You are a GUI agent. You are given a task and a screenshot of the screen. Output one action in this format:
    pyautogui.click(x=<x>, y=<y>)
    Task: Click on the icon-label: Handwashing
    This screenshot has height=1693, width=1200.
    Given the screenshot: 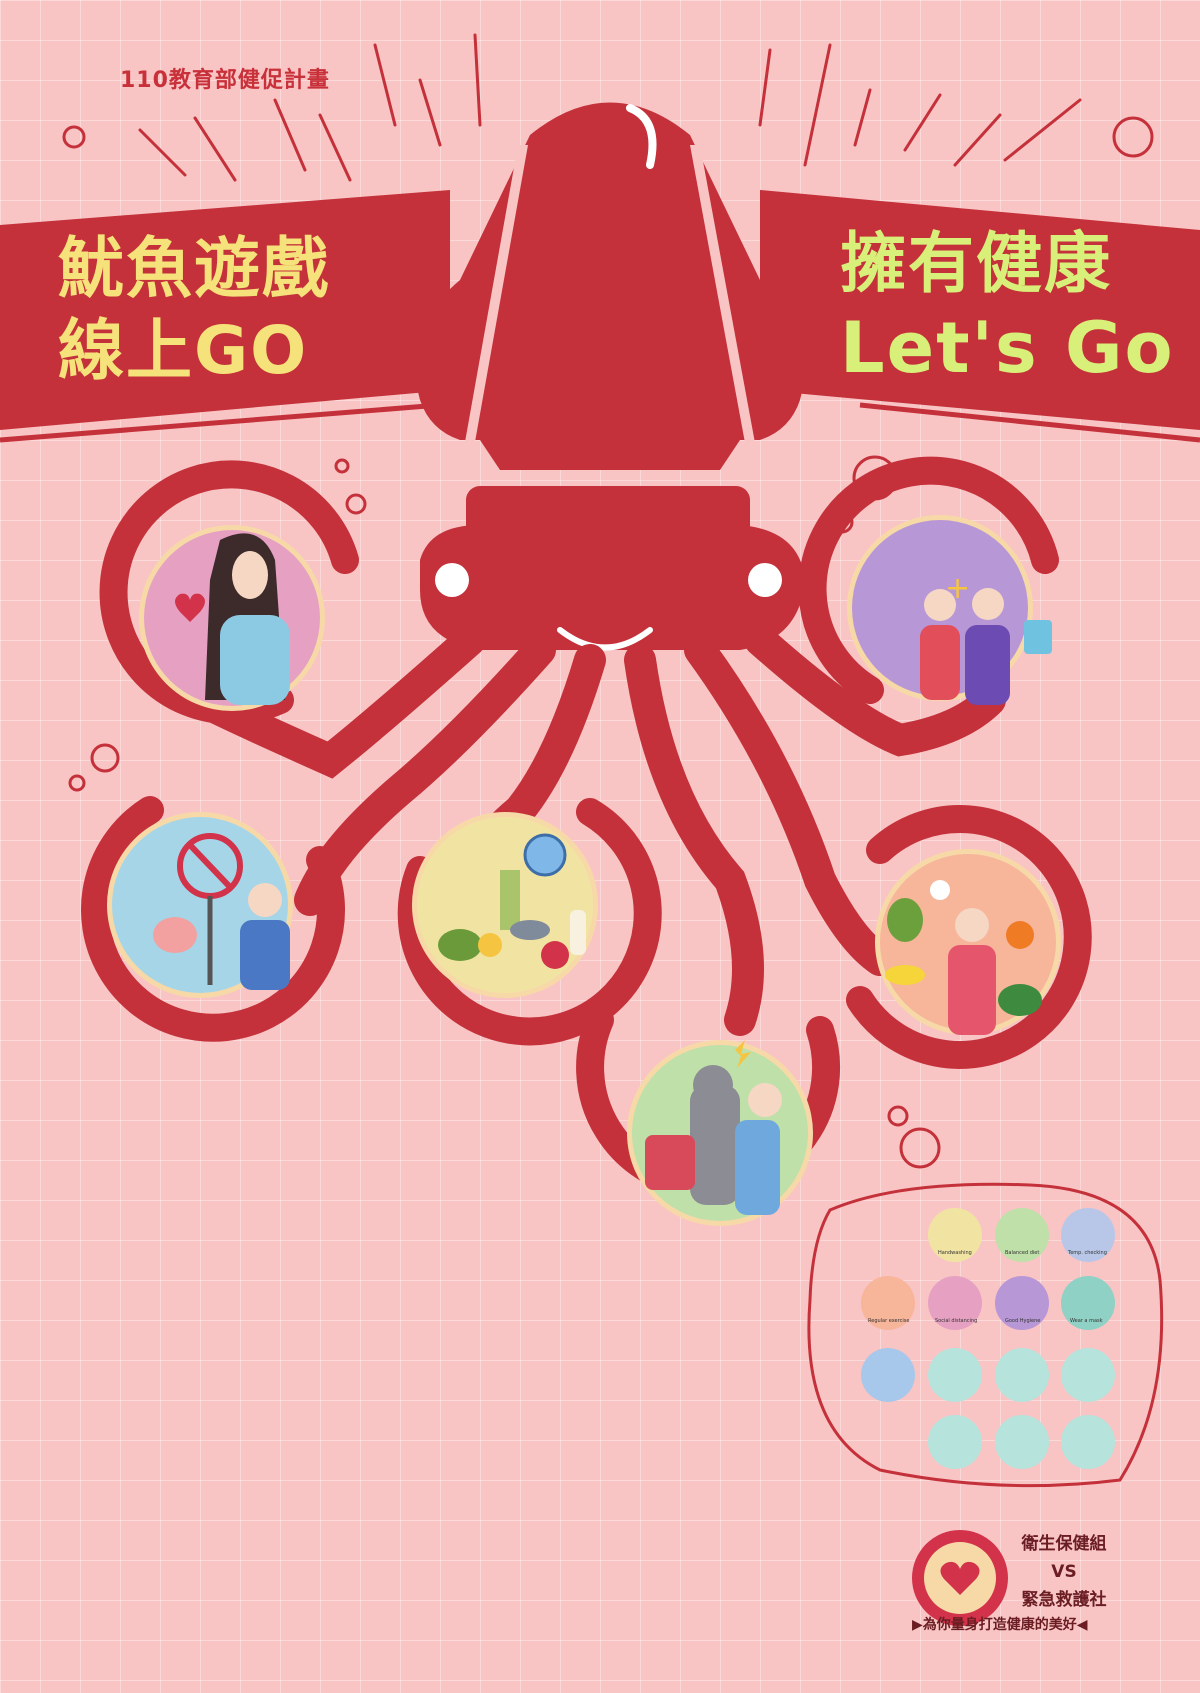 What is the action you would take?
    pyautogui.click(x=955, y=1253)
    